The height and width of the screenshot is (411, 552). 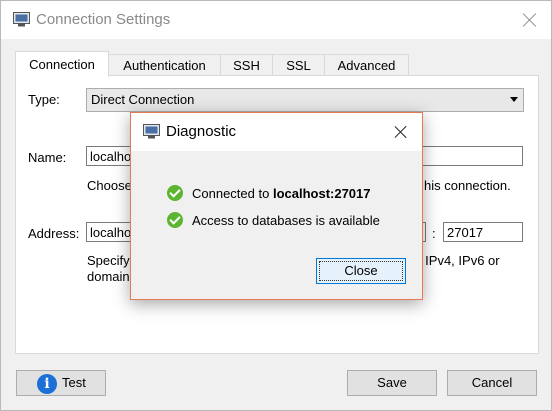 What do you see at coordinates (62, 64) in the screenshot?
I see `tab-connection: Connection` at bounding box center [62, 64].